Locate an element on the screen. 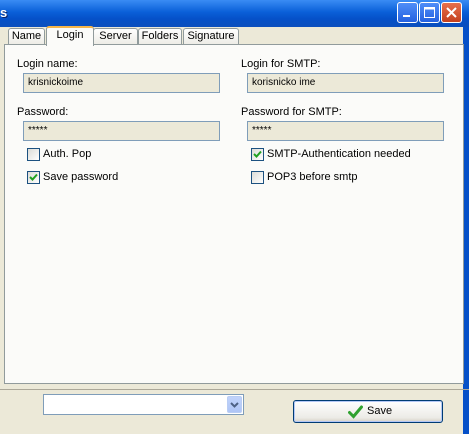  minimize-icon is located at coordinates (406, 16).